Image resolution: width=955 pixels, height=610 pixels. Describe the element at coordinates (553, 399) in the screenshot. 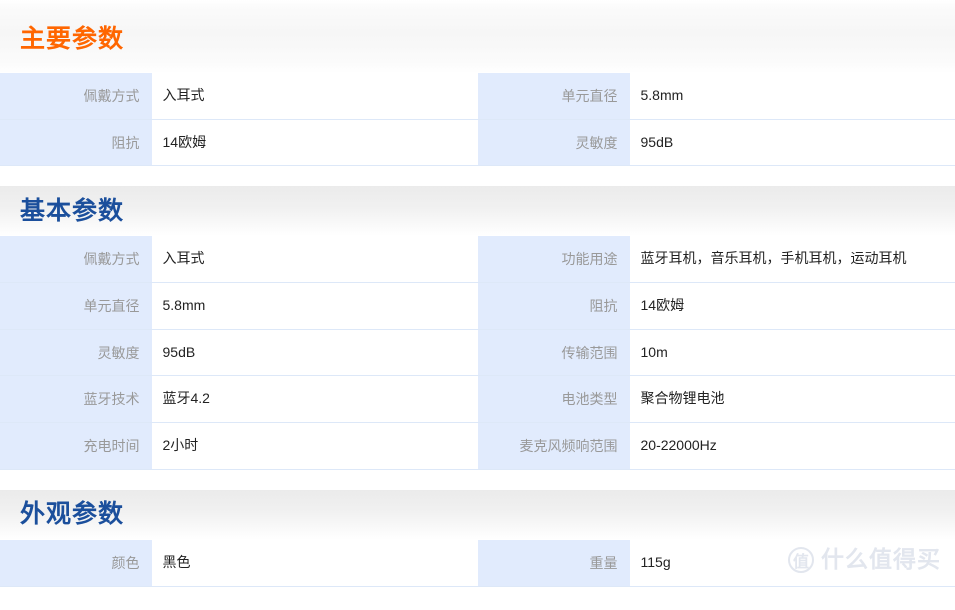

I see `spec-label: 电池类型` at that location.